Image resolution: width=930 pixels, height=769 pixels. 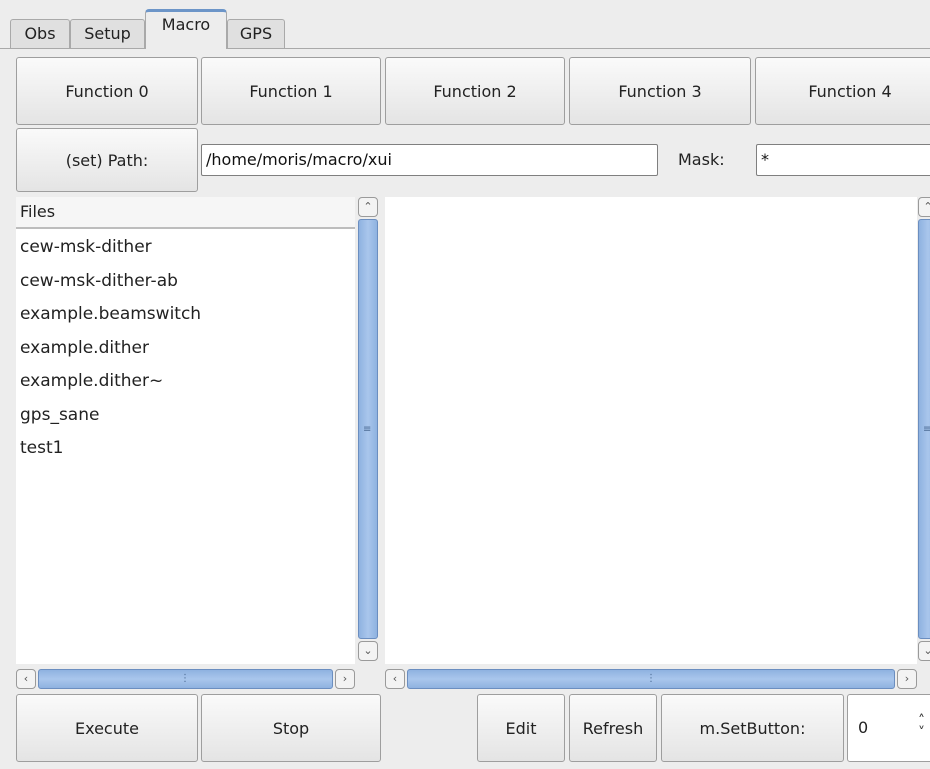 I want to click on function-2-button: Function 2, so click(x=475, y=91).